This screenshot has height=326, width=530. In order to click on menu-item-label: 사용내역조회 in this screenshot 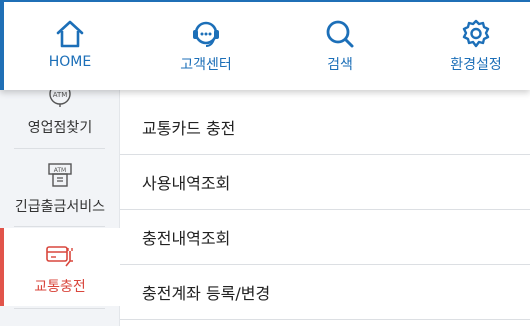, I will do `click(186, 183)`.